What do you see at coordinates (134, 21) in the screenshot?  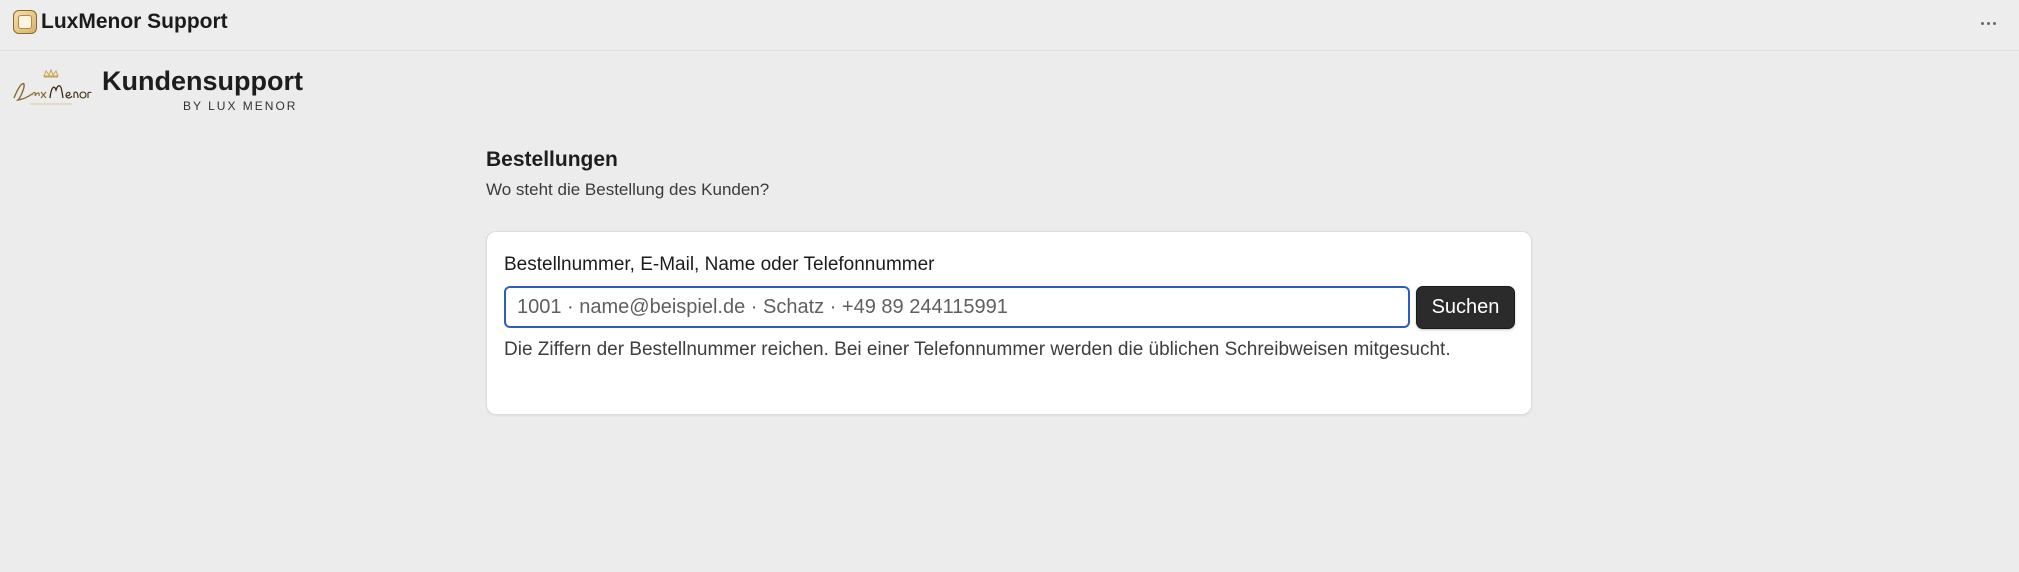 I see `window-title: LuxMenor Support` at bounding box center [134, 21].